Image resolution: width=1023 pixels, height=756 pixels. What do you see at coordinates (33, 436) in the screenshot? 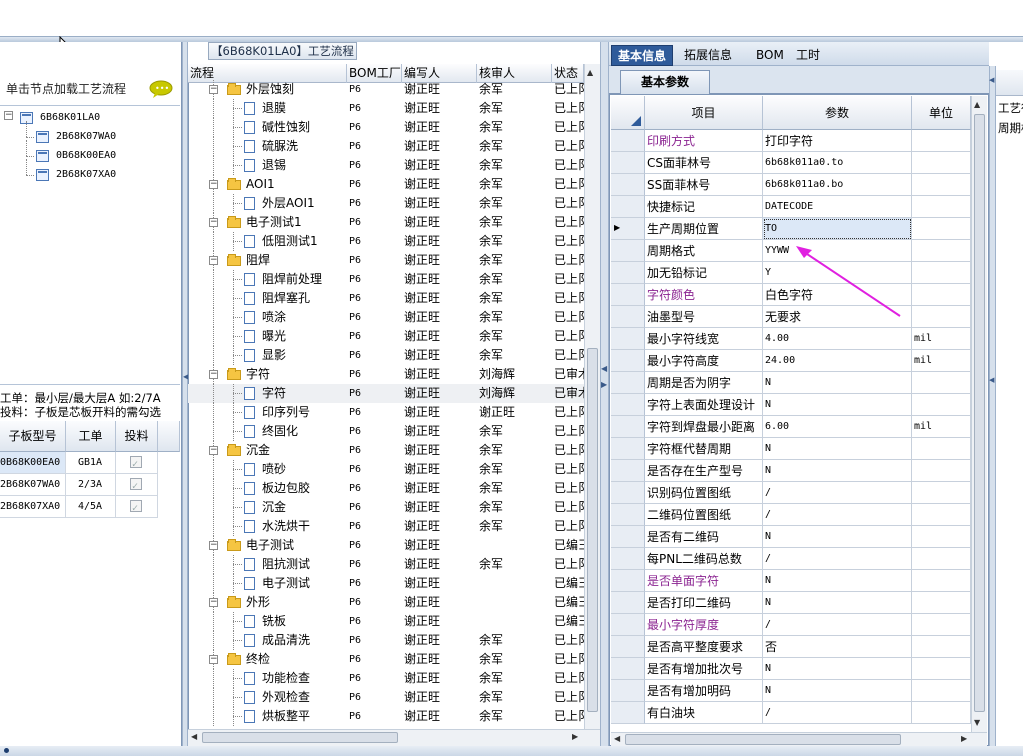
I see `col-header-model: 子板型号` at bounding box center [33, 436].